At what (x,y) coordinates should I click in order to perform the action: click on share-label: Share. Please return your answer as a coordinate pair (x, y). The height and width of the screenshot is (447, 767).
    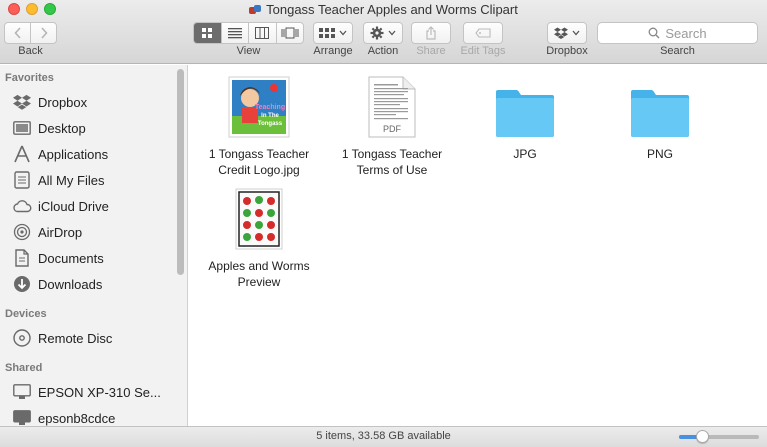
    Looking at the image, I should click on (431, 51).